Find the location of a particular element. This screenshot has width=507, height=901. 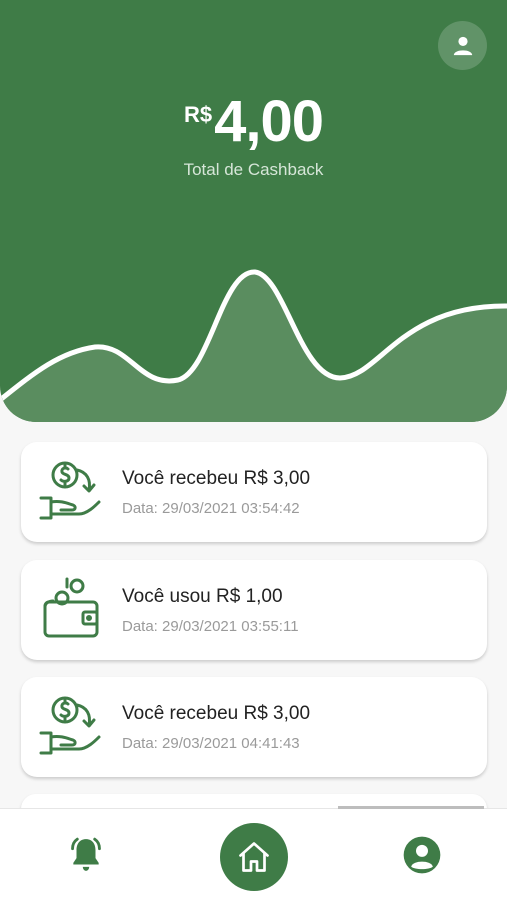

transaction-date: Data: 29/03/2021 03:54:42 is located at coordinates (211, 508).